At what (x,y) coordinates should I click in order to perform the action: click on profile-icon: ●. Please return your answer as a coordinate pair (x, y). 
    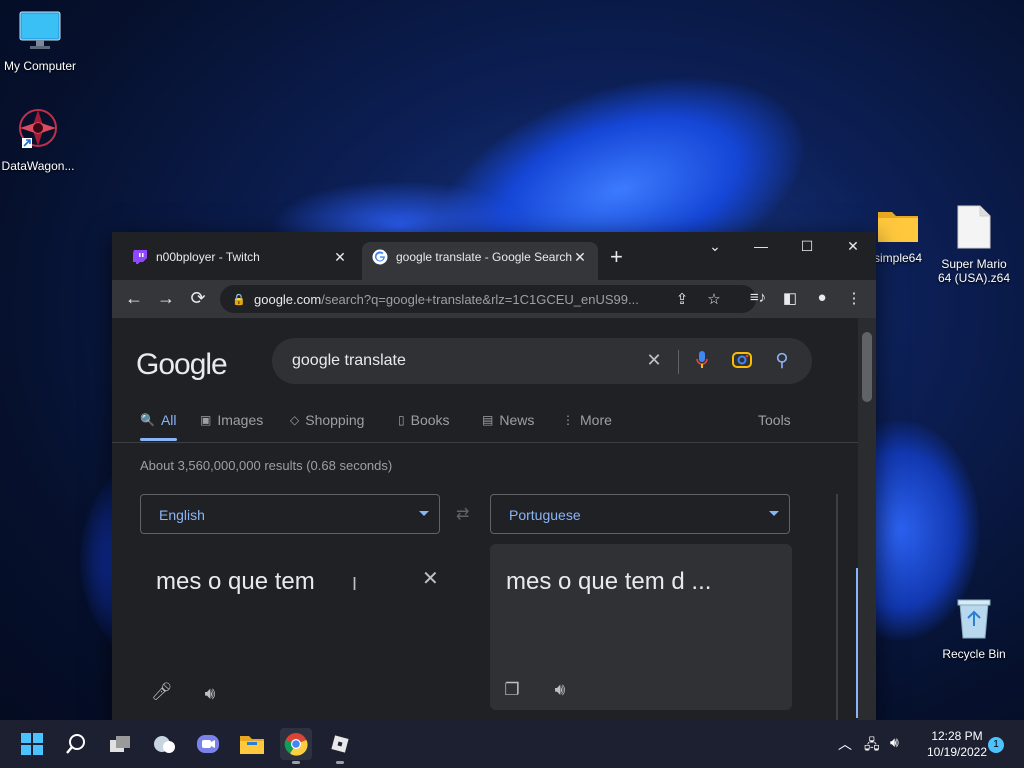
    Looking at the image, I should click on (822, 297).